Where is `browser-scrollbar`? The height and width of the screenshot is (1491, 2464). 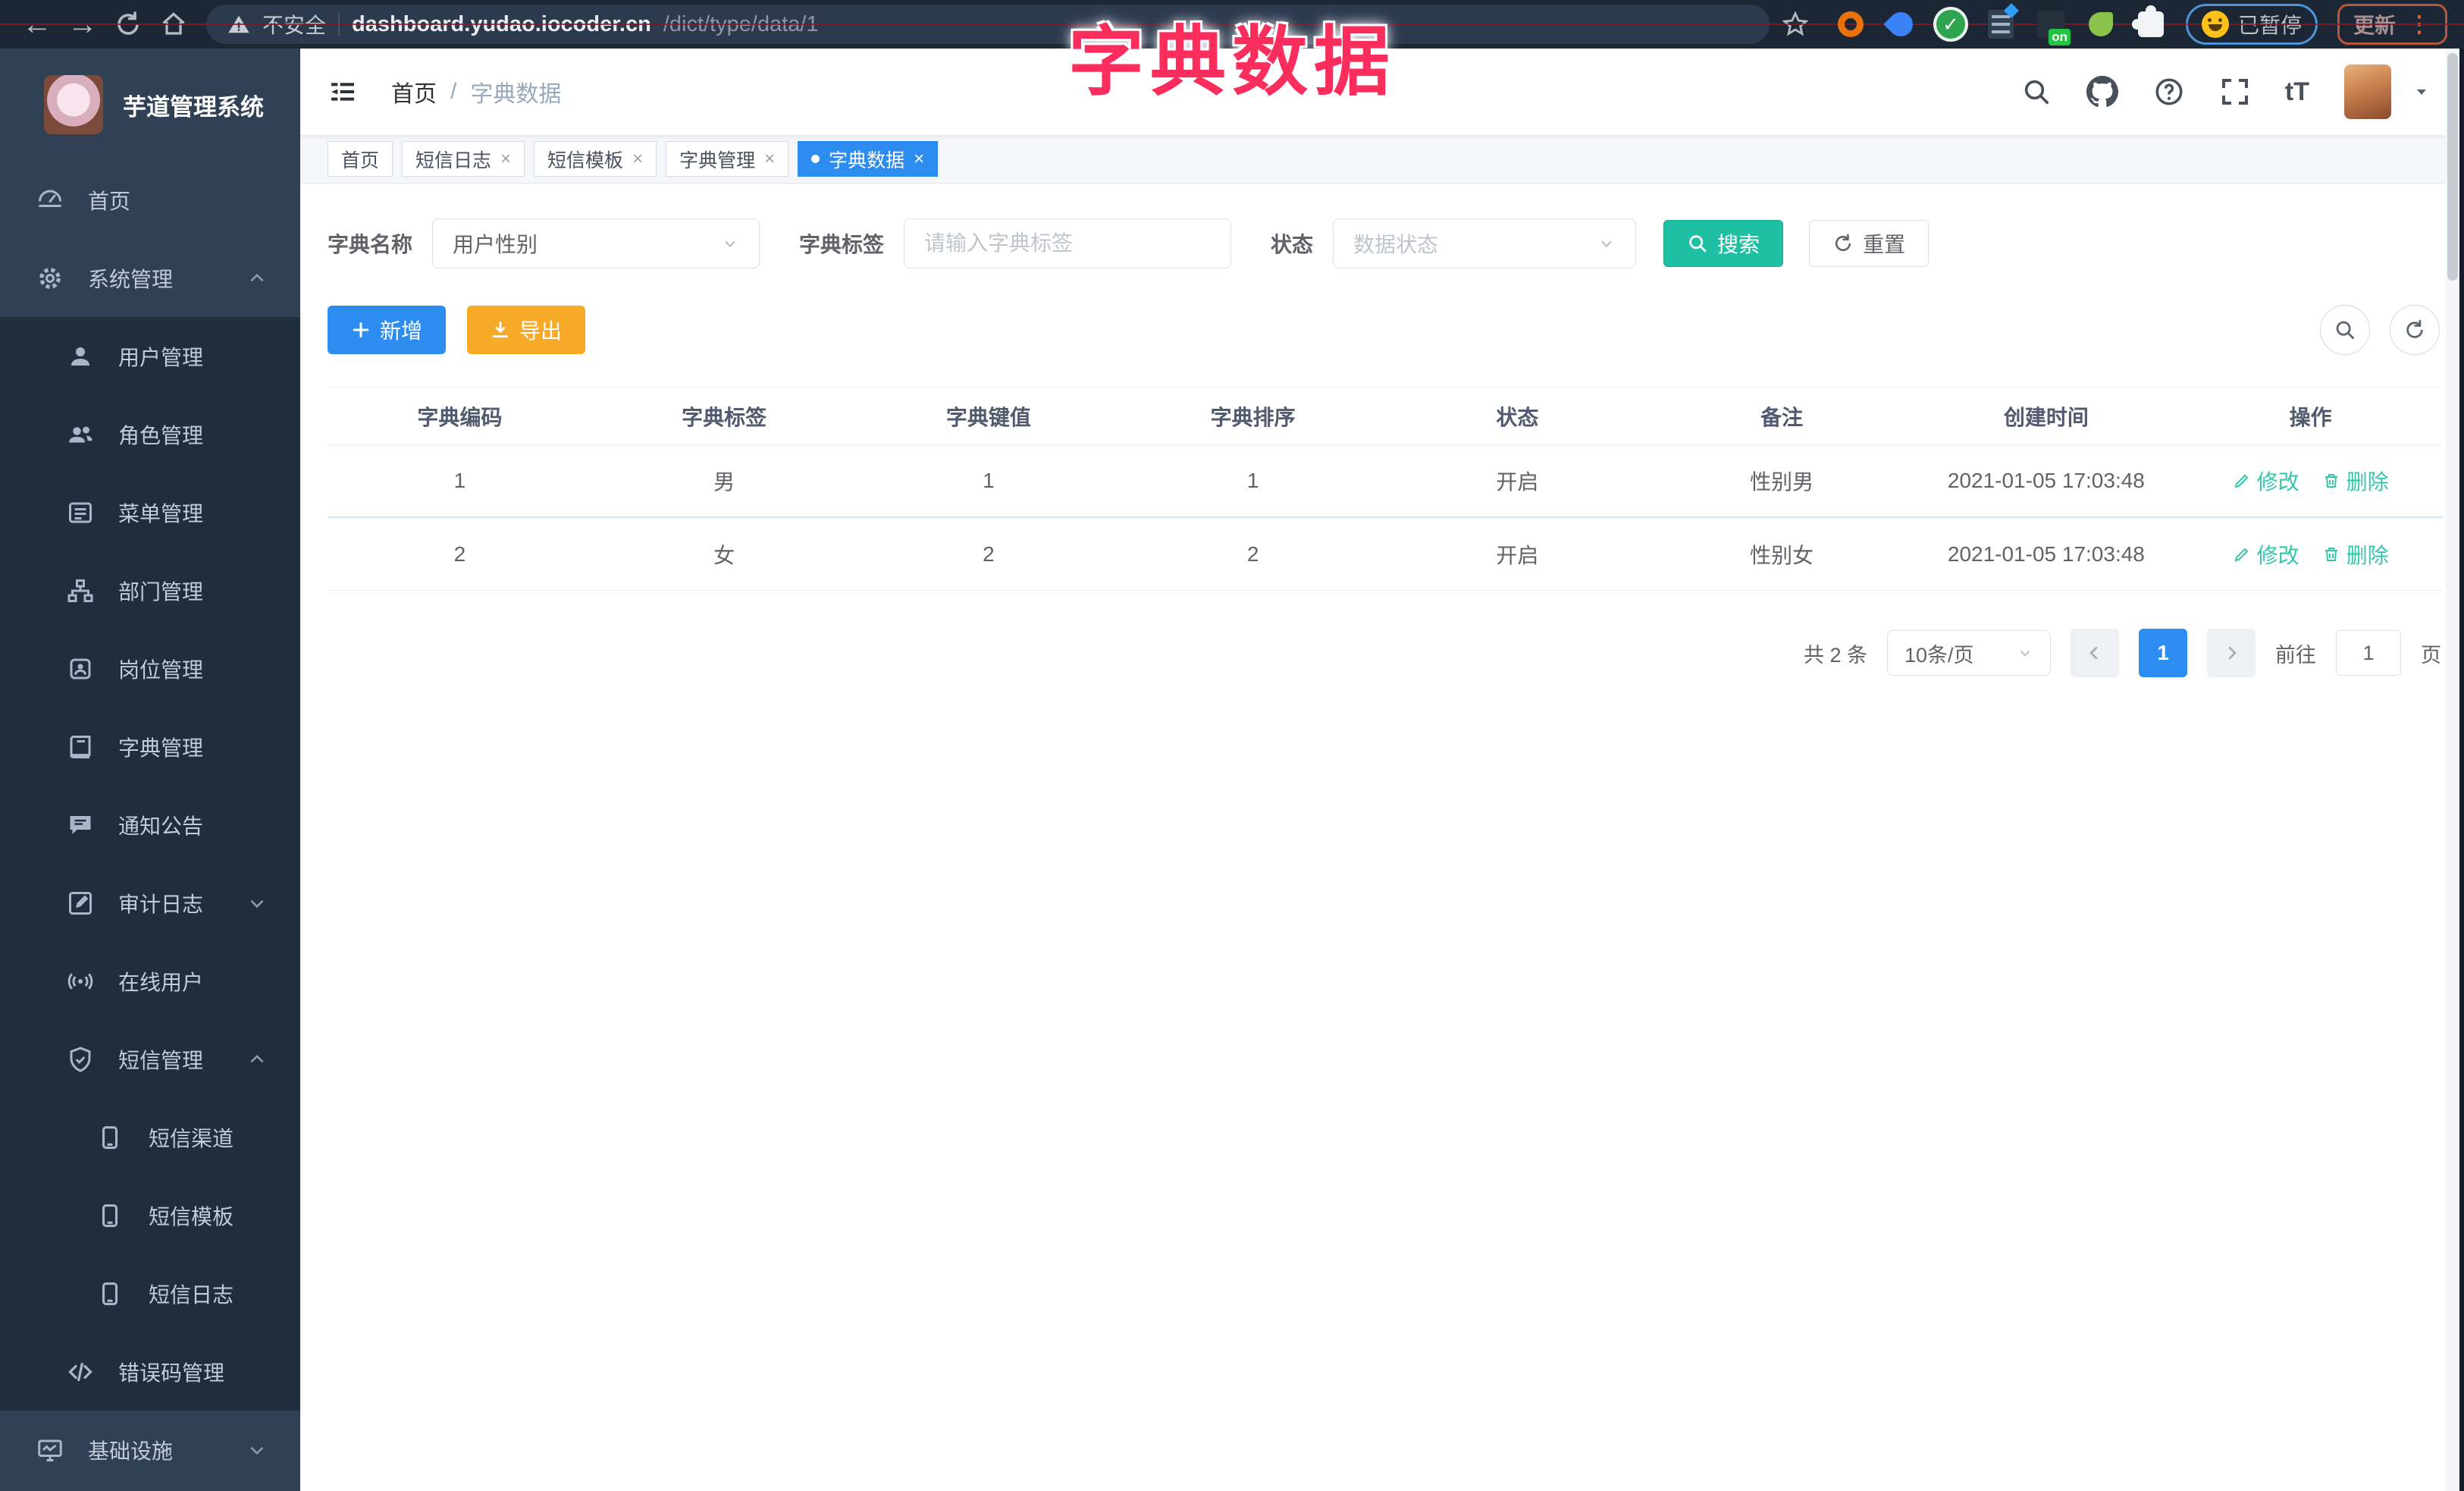
browser-scrollbar is located at coordinates (2452, 770).